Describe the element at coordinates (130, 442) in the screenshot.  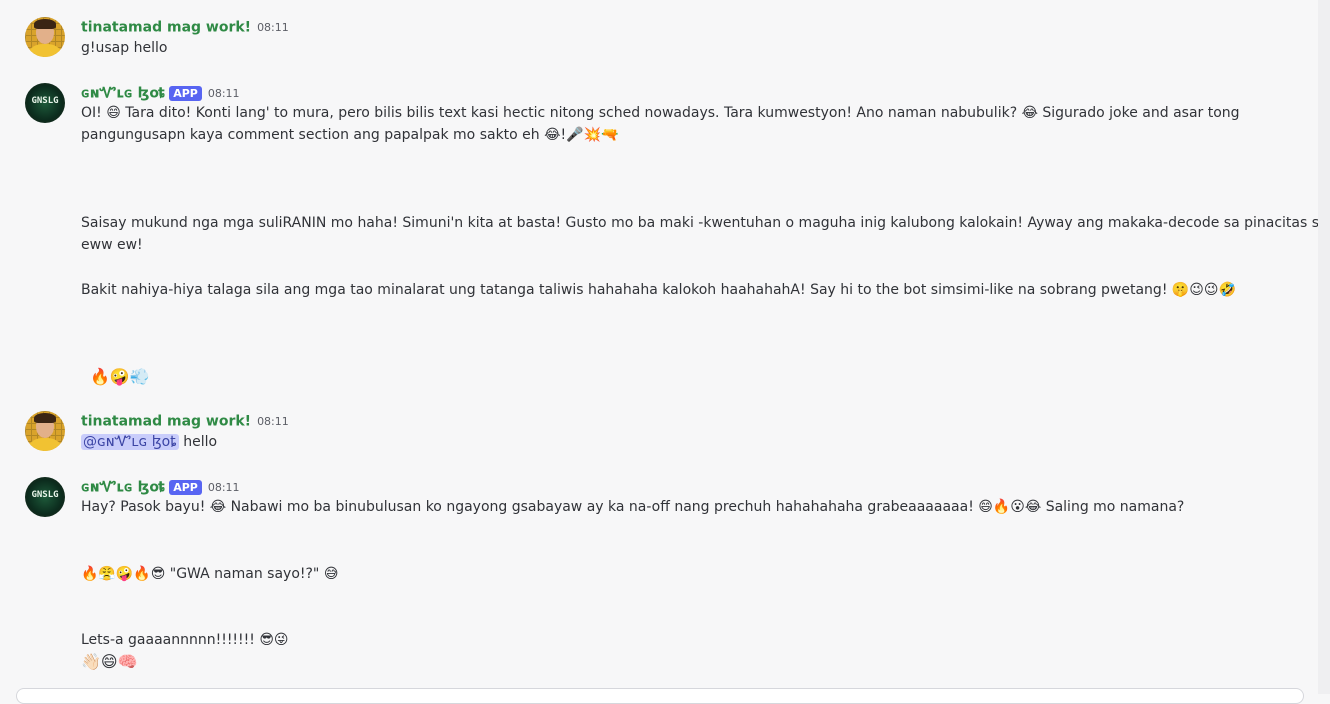
I see `user-mention: @ɢɴᏉʟɢ ɮօȶ` at that location.